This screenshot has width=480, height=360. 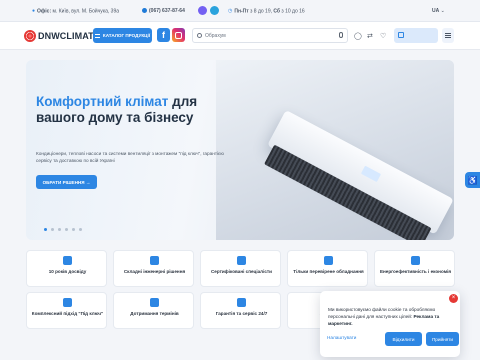 I want to click on burger-icon, so click(x=97, y=35).